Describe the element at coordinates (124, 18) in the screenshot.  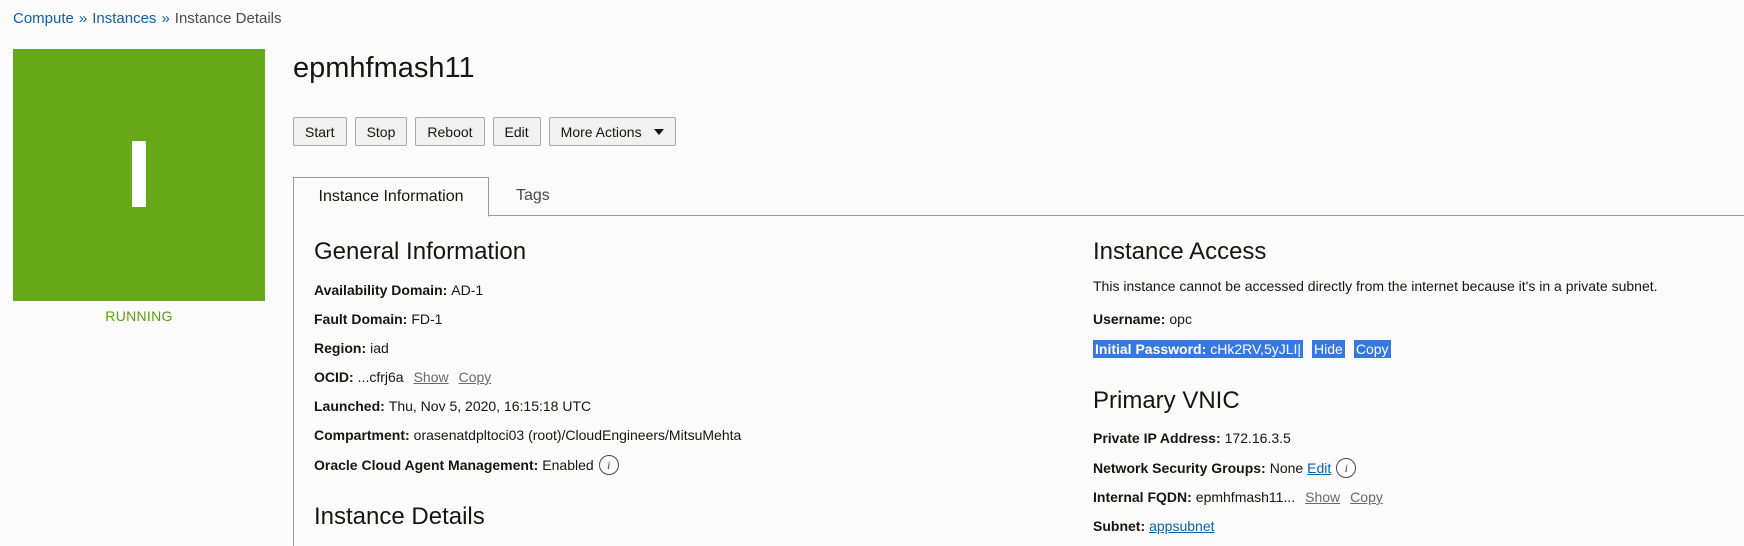
I see `breadcrumb-instances: Instances` at that location.